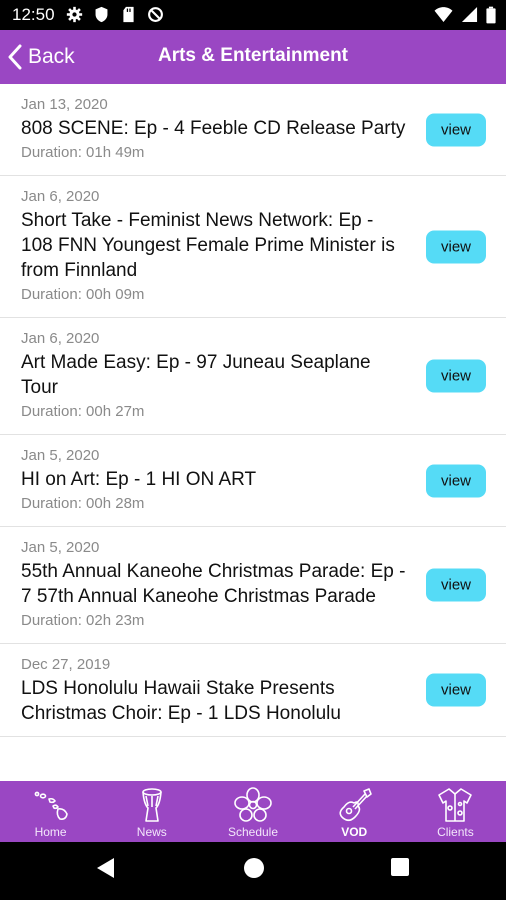 Image resolution: width=506 pixels, height=900 pixels. What do you see at coordinates (155, 14) in the screenshot?
I see `data-saver-icon` at bounding box center [155, 14].